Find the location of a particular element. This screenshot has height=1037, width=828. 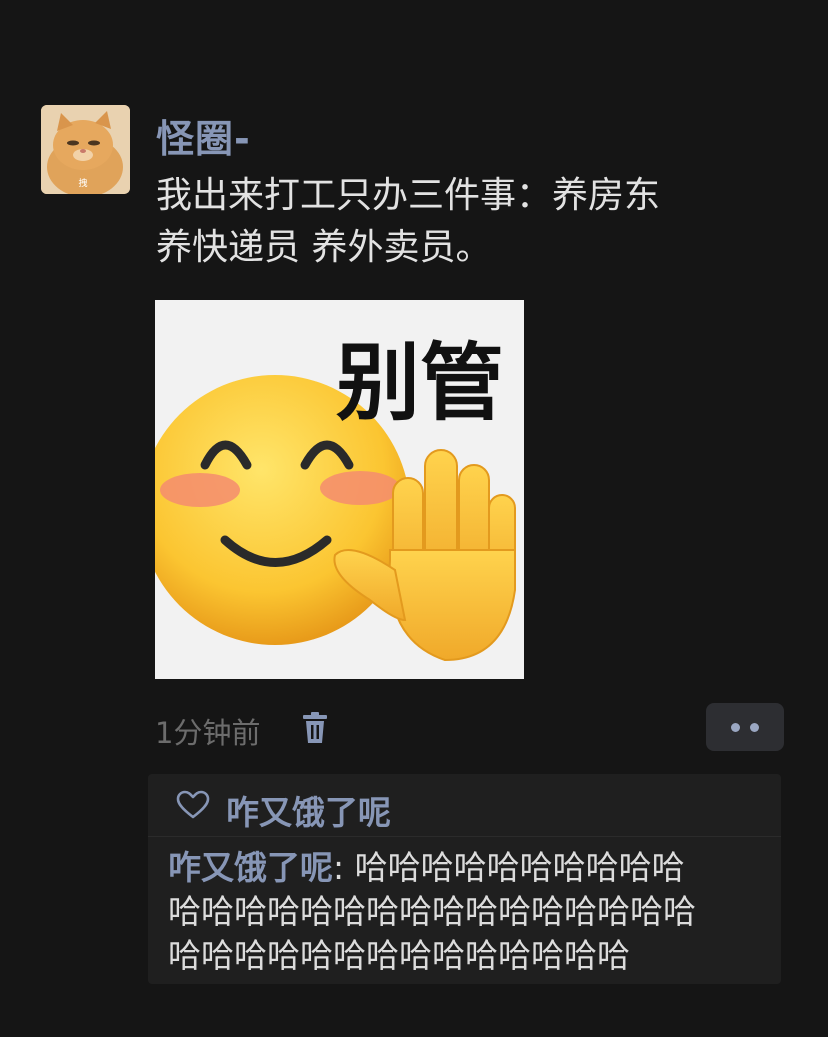

post-text-line: 我出来打工只办三件事：养房东 is located at coordinates (408, 195).